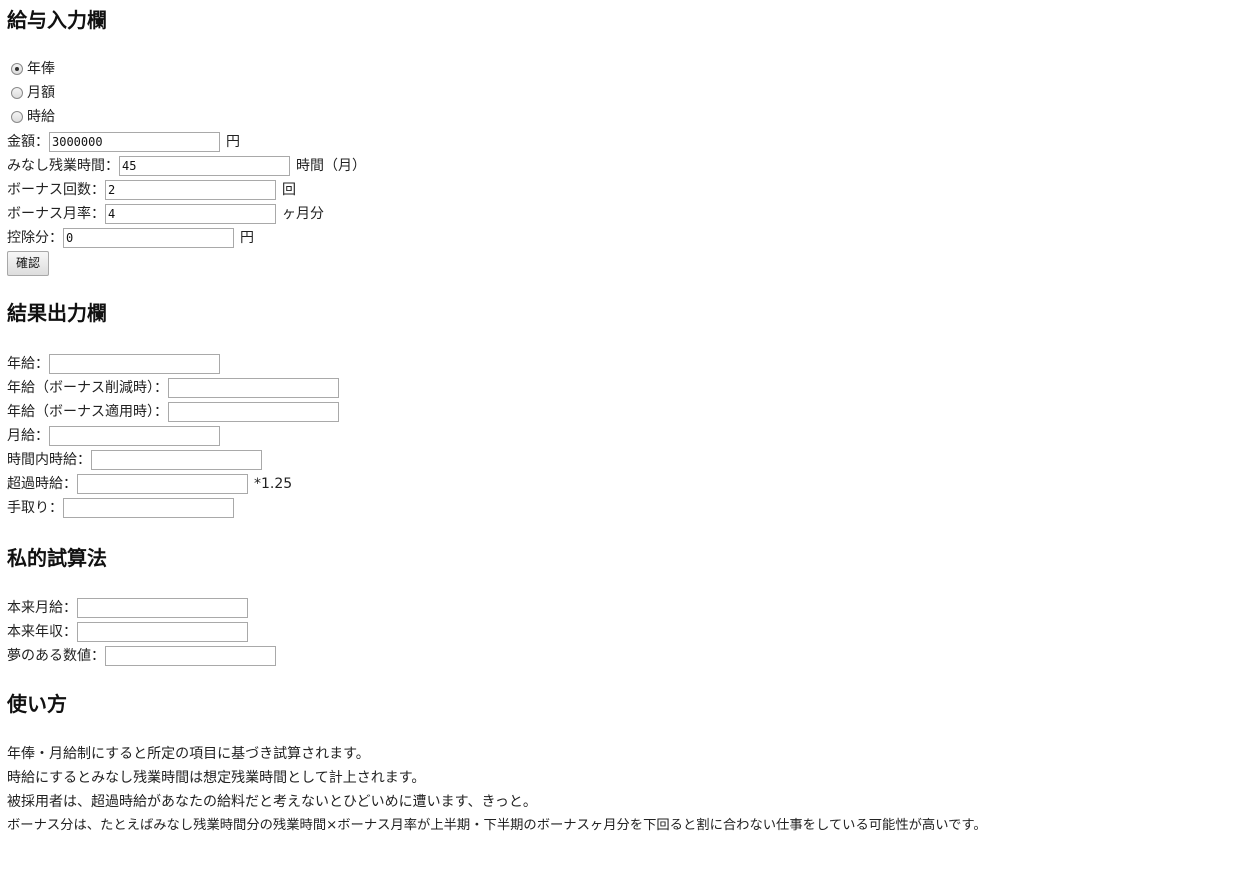 This screenshot has width=1248, height=877. Describe the element at coordinates (35, 508) in the screenshot. I see `take-home-label: 手取り：` at that location.